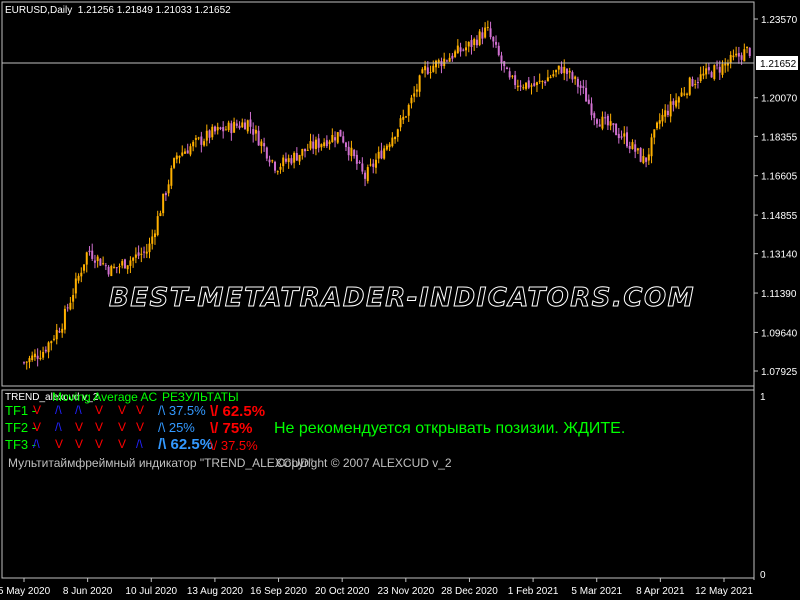  I want to click on price-tick-label: 1.23570, so click(779, 20).